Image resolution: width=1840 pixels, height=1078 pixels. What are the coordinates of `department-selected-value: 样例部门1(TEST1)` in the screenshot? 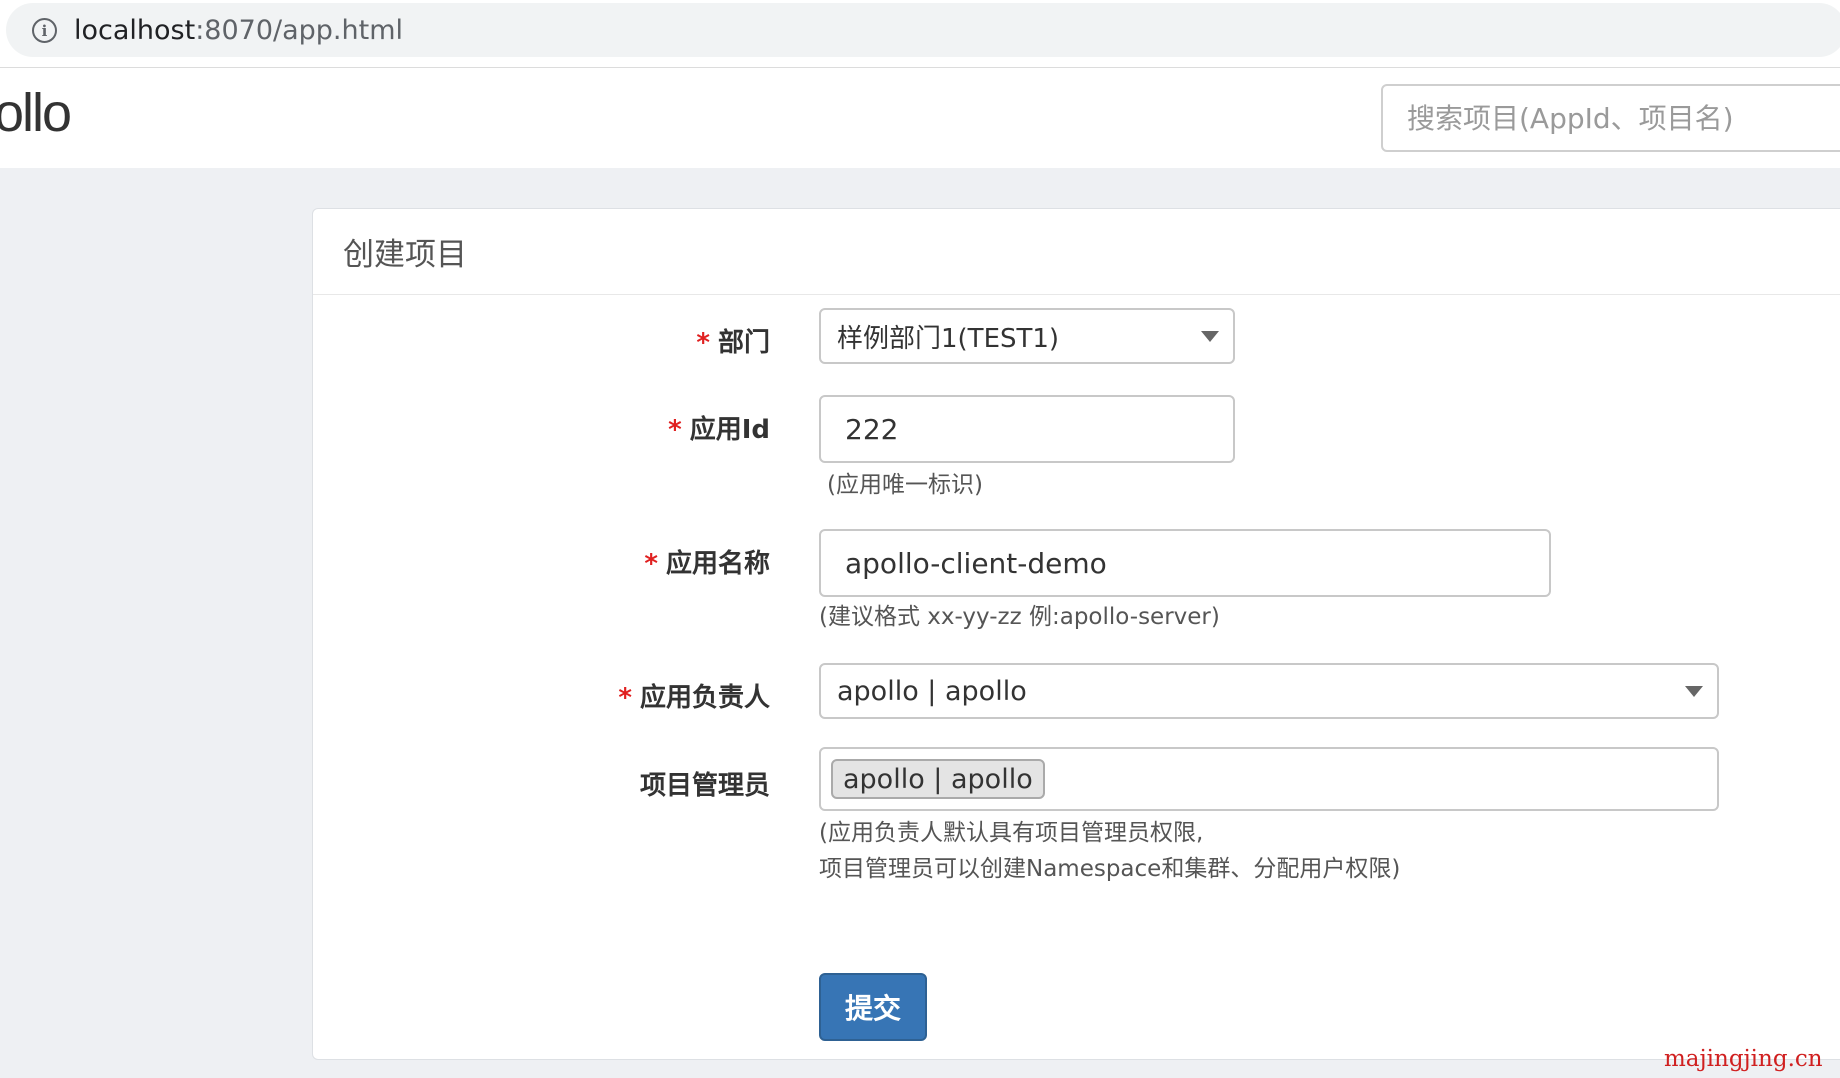 It's located at (948, 338).